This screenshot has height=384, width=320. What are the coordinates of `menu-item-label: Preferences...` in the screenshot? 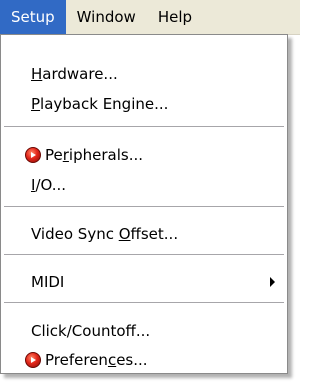 It's located at (96, 360).